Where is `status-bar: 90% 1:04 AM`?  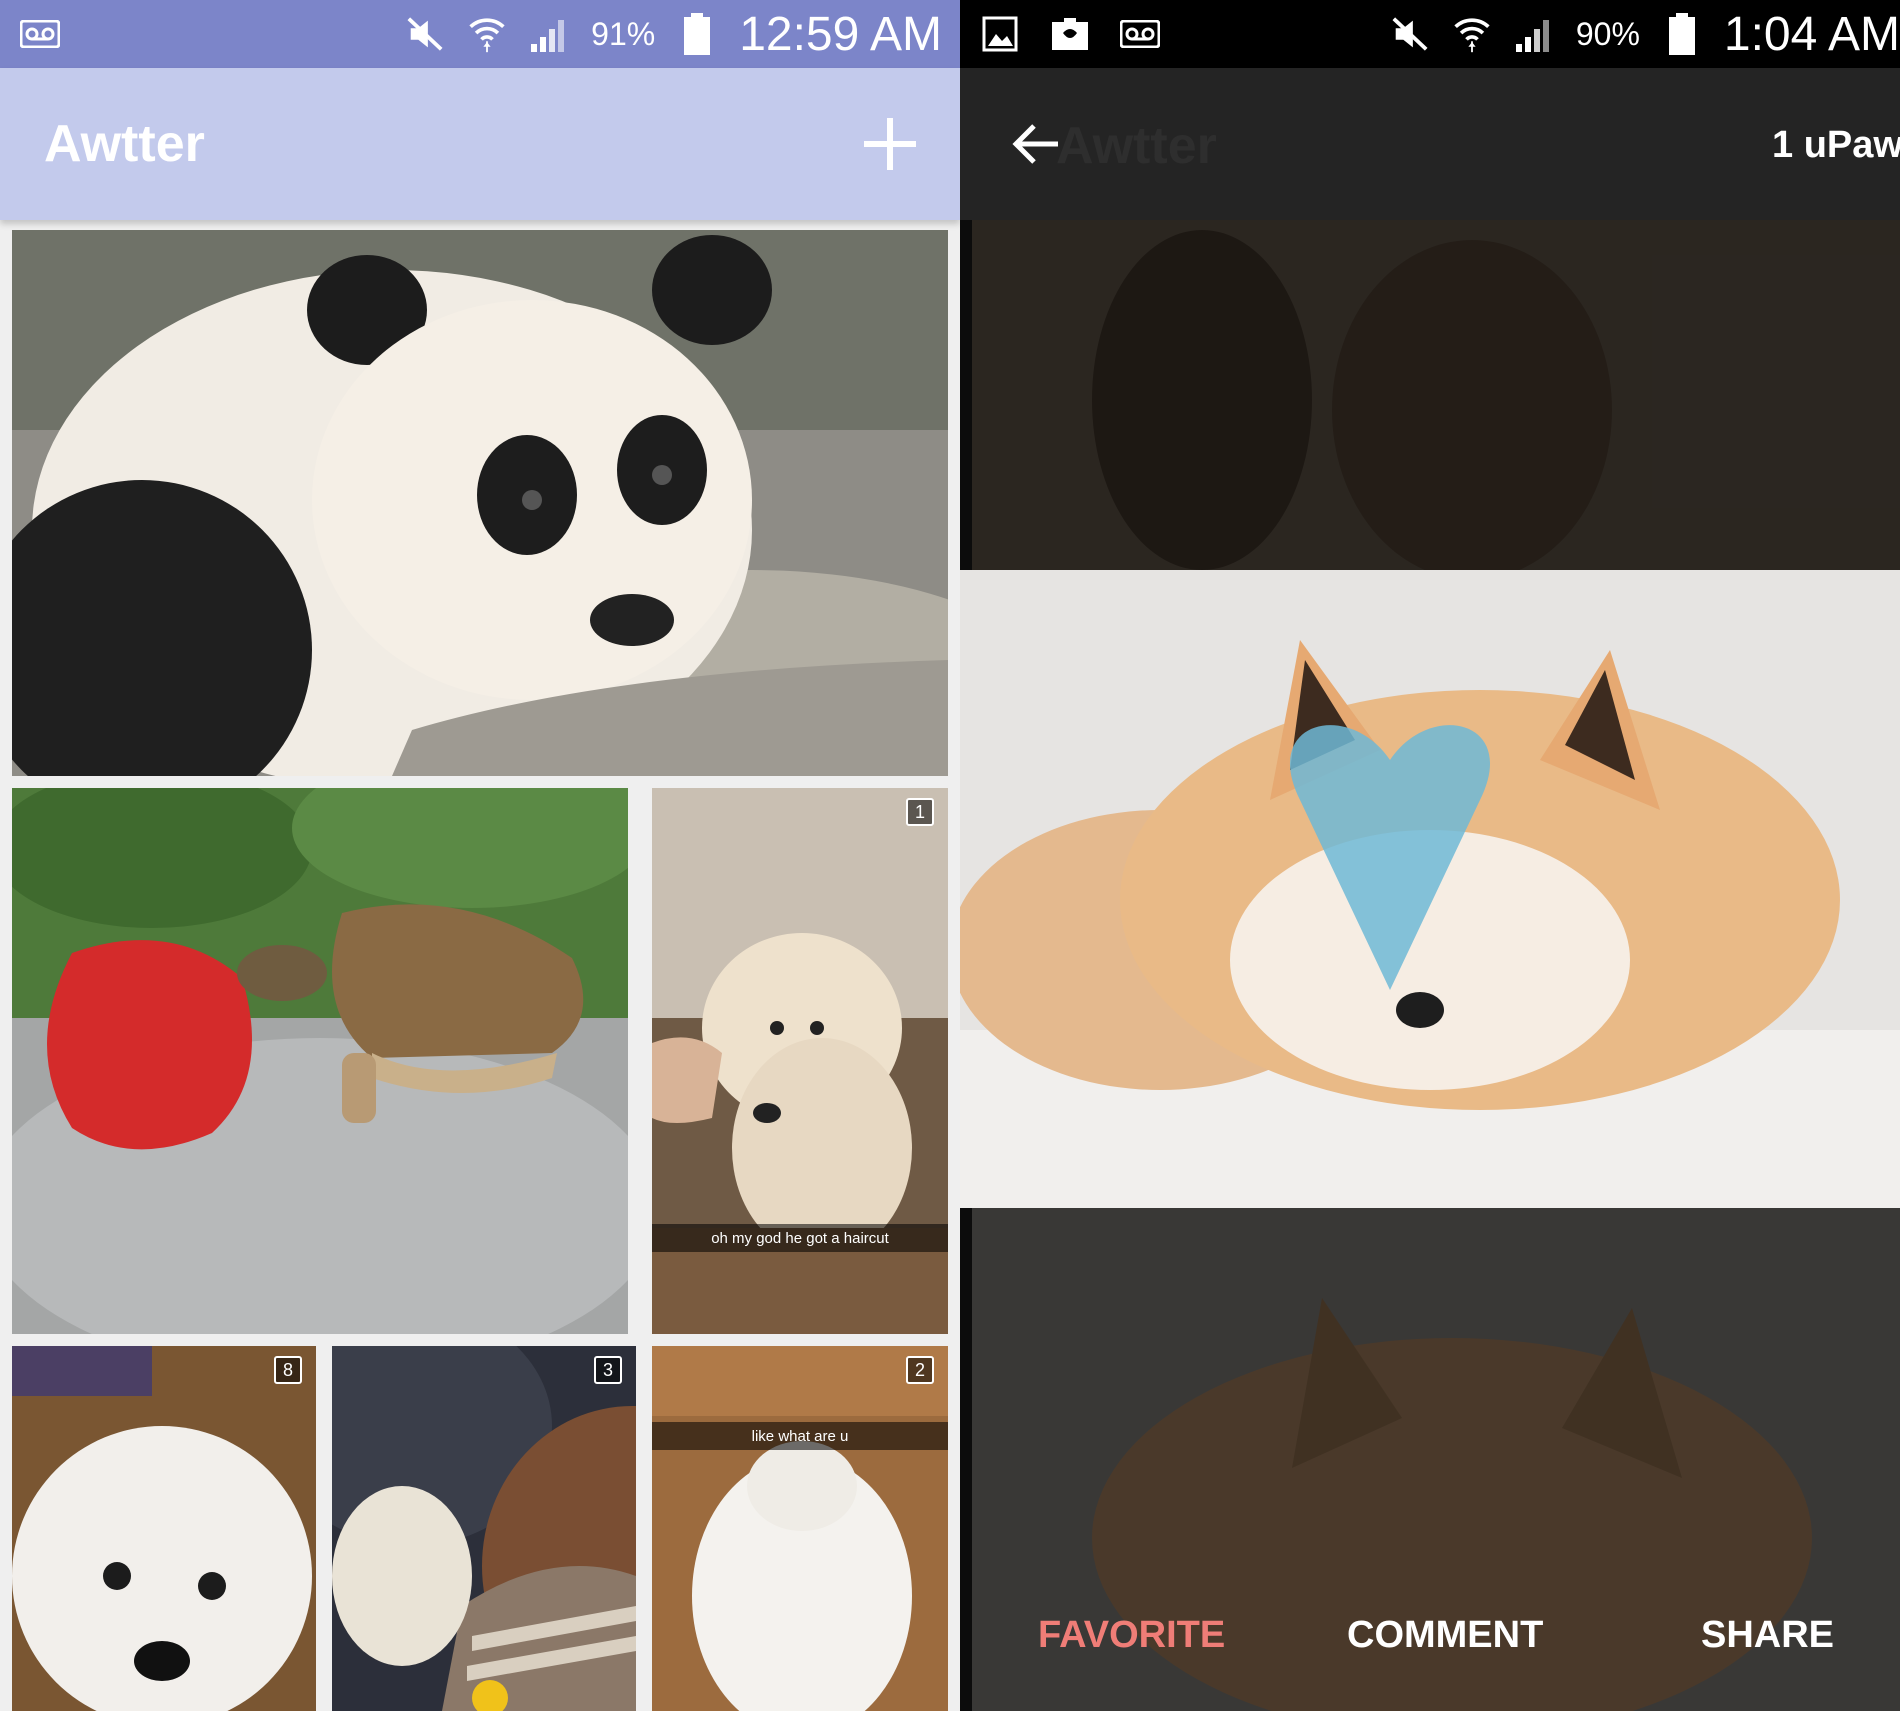 status-bar: 90% 1:04 AM is located at coordinates (1430, 34).